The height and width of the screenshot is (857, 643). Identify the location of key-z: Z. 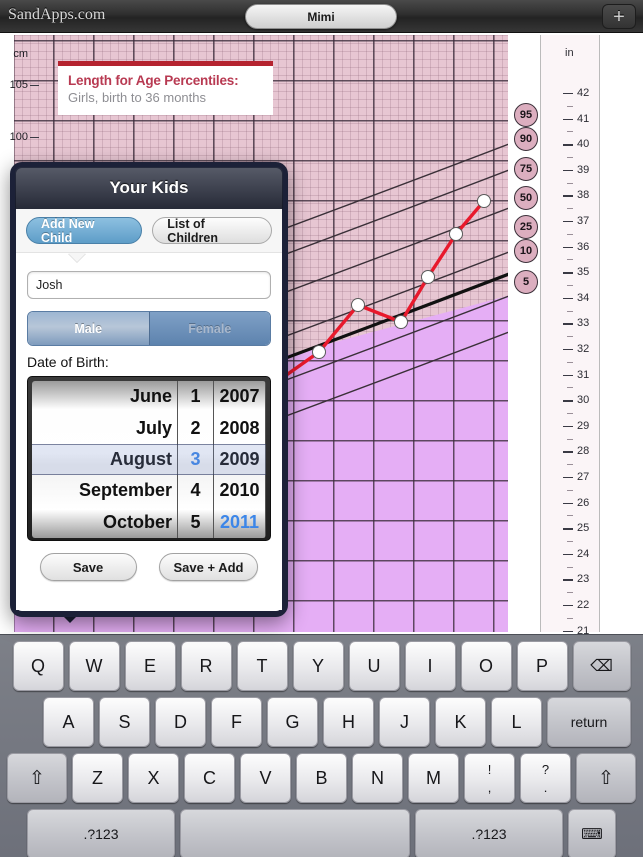
(97, 778).